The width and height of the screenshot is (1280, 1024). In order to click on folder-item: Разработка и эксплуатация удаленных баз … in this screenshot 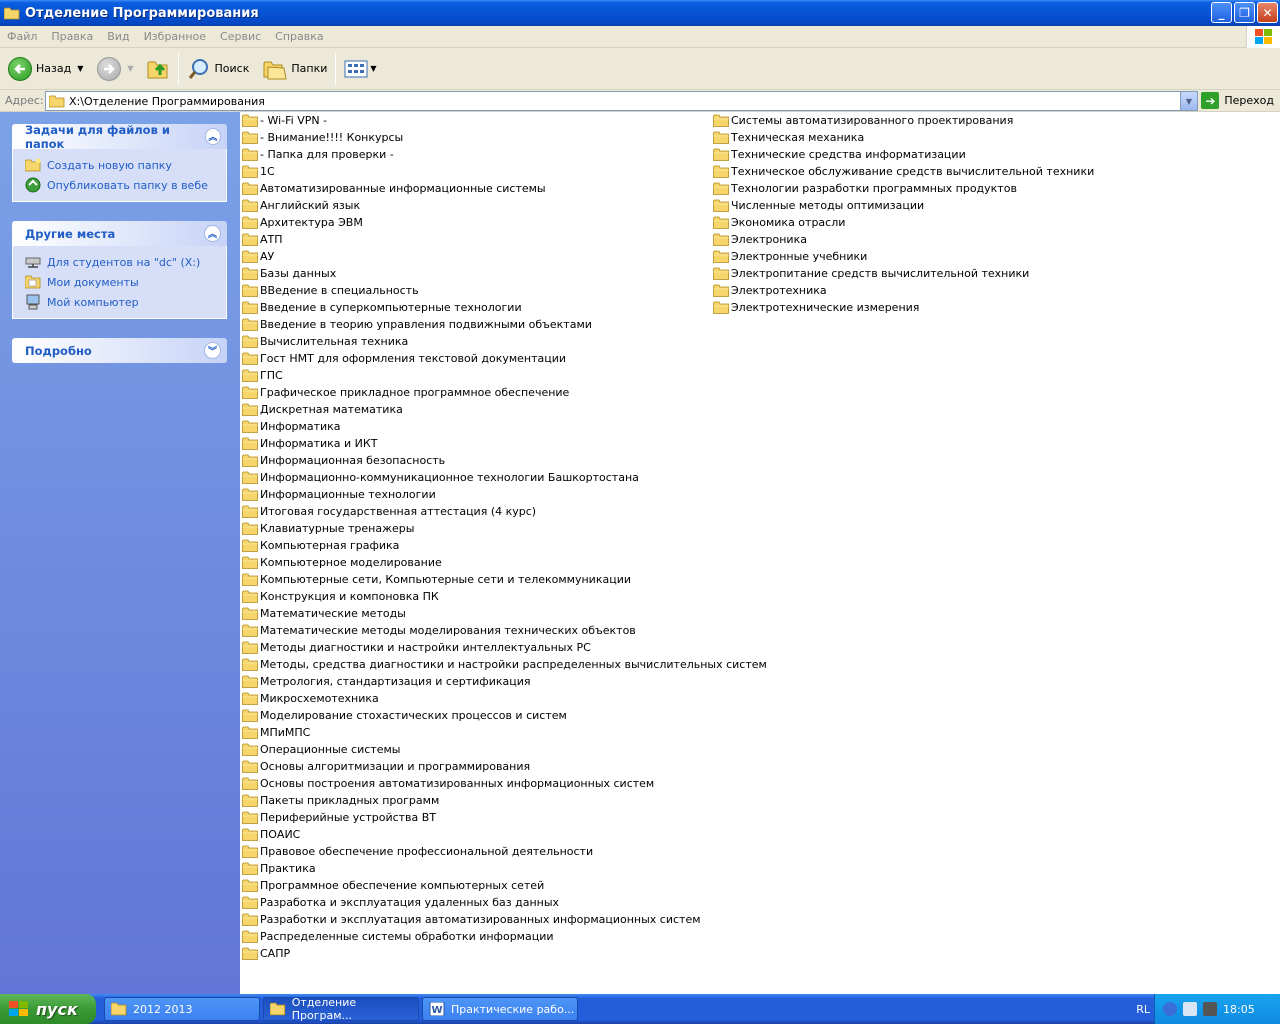, I will do `click(504, 902)`.